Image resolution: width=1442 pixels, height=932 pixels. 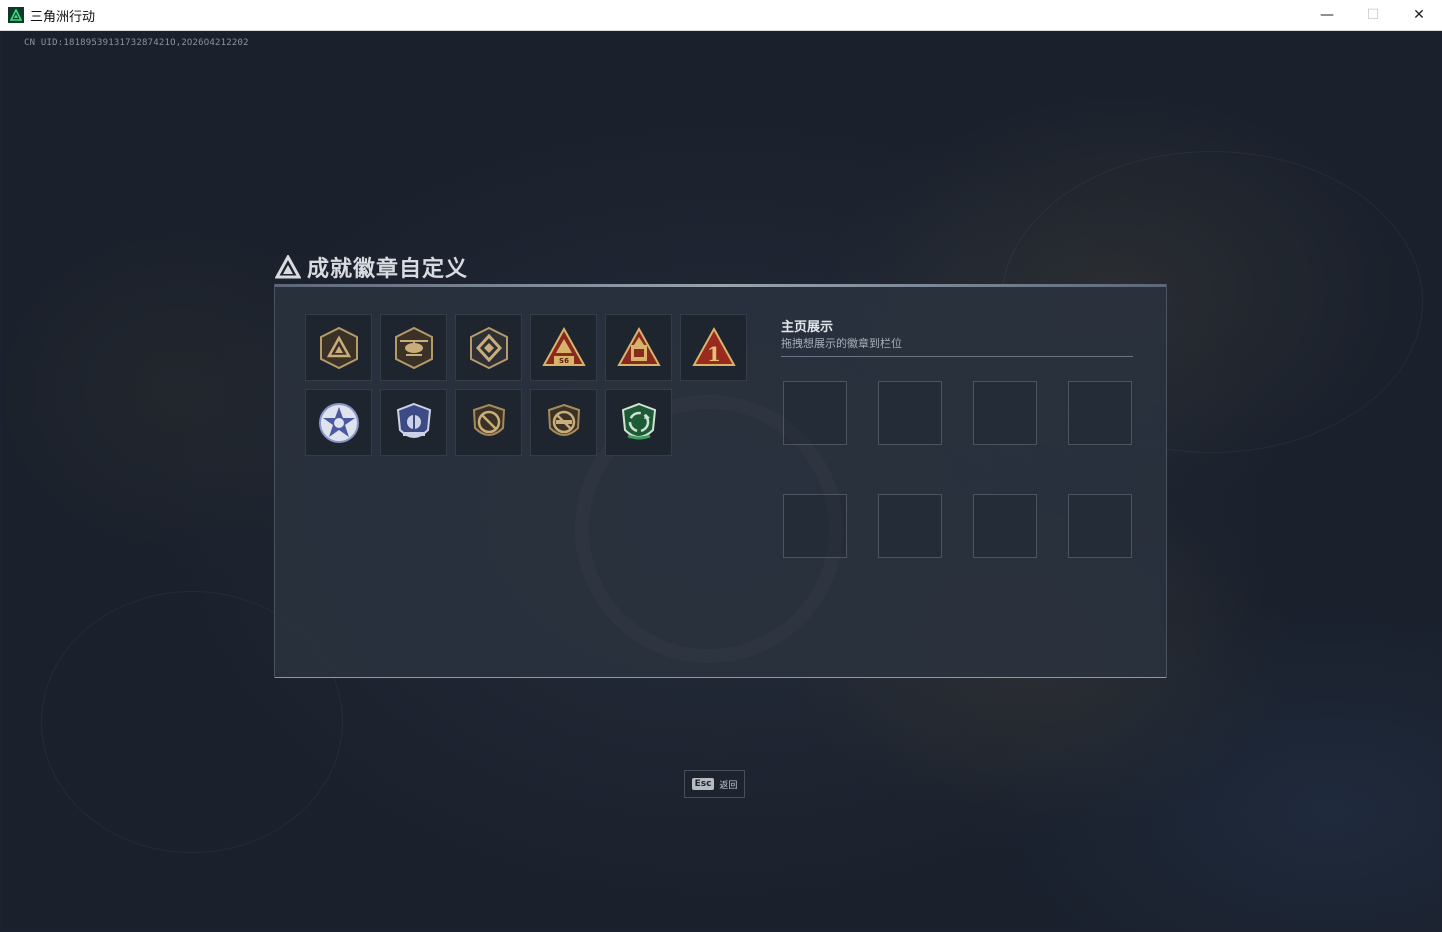 What do you see at coordinates (63, 17) in the screenshot?
I see `window-title: 三角洲行动` at bounding box center [63, 17].